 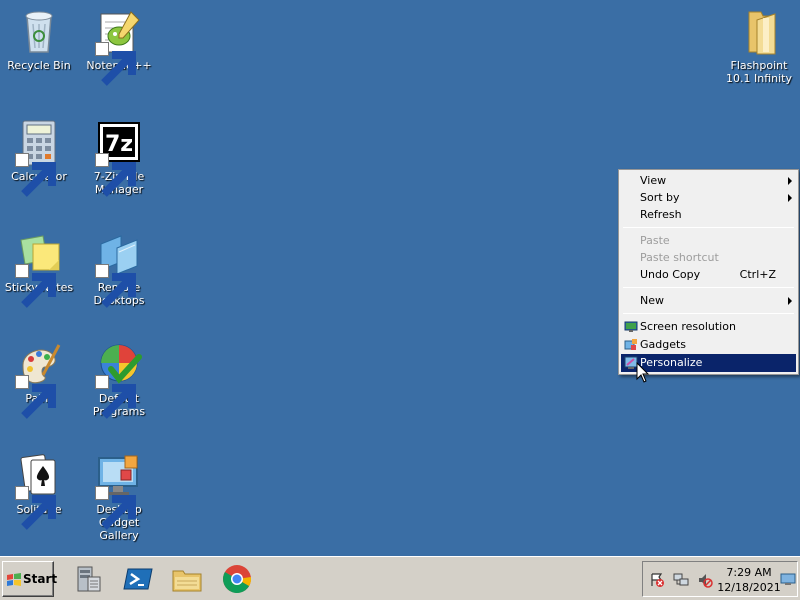 I want to click on desktop-icon-remote-desktops: Remote Desktops, so click(x=119, y=269).